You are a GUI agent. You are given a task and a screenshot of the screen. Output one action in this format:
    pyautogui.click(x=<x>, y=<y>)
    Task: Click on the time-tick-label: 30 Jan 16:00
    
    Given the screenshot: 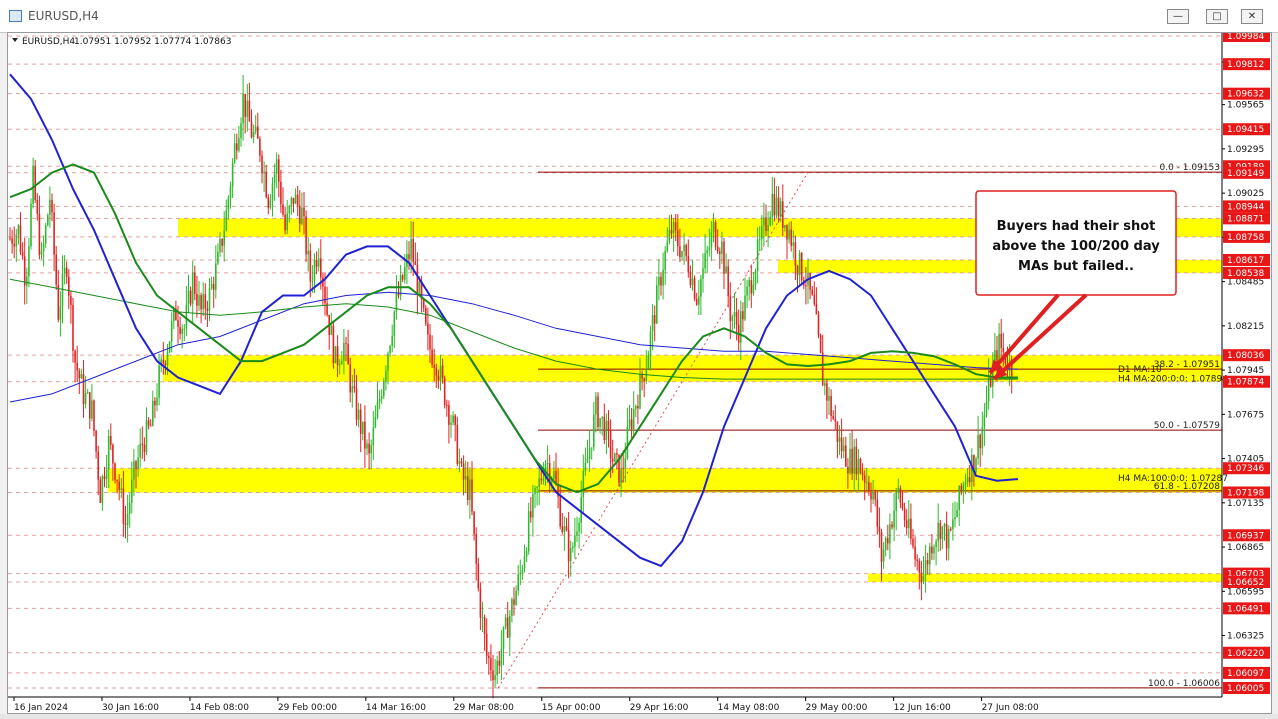 What is the action you would take?
    pyautogui.click(x=130, y=708)
    